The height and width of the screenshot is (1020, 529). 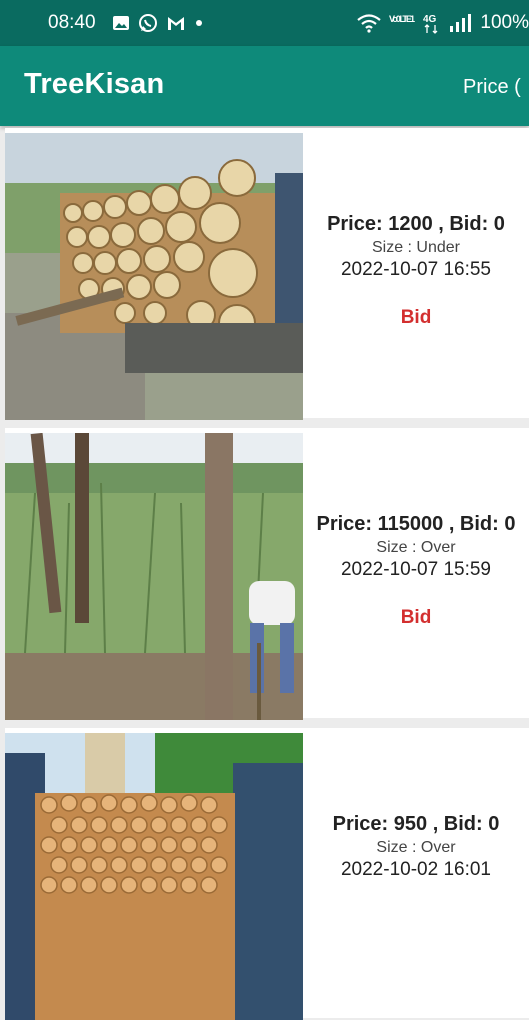 I want to click on wifi-icon, so click(x=369, y=23).